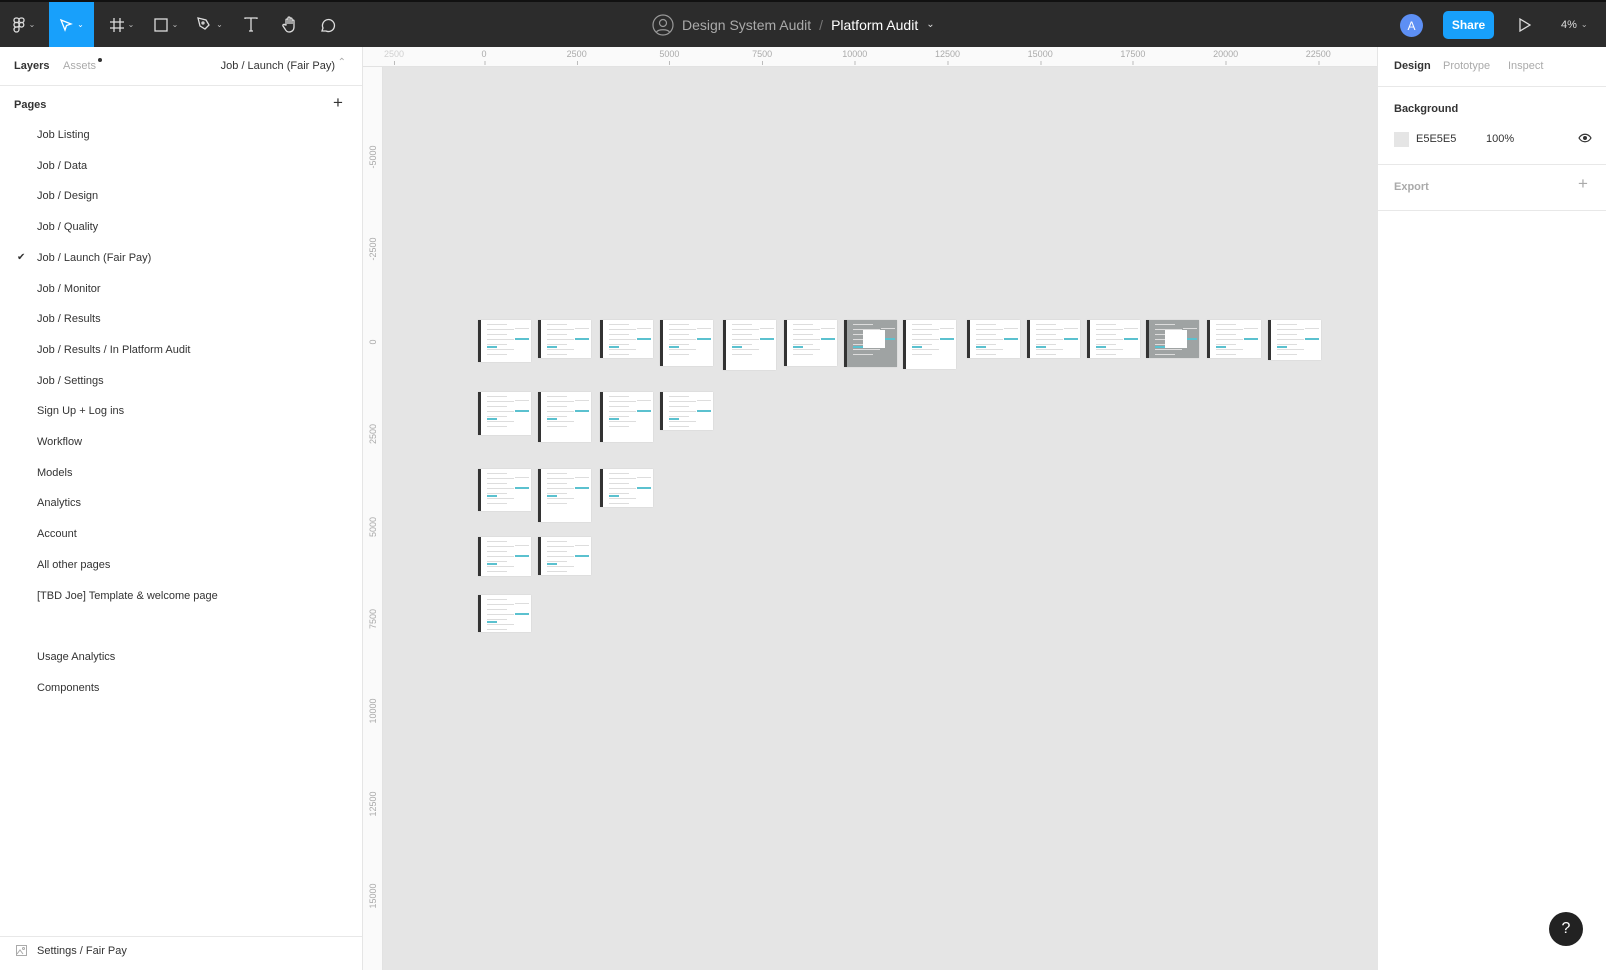 The height and width of the screenshot is (970, 1606). Describe the element at coordinates (373, 249) in the screenshot. I see `ruler-y-label: -2500` at that location.